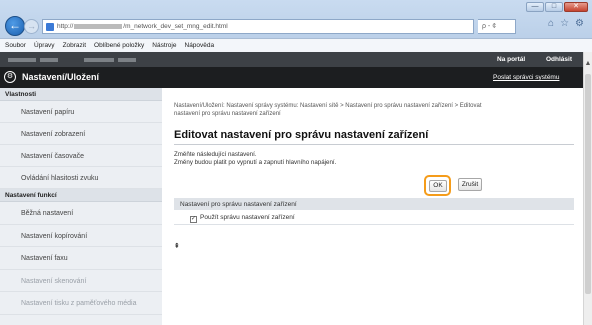 The height and width of the screenshot is (325, 592). What do you see at coordinates (247, 217) in the screenshot?
I see `checkbox-label: Použít správu nastavení zařízení` at bounding box center [247, 217].